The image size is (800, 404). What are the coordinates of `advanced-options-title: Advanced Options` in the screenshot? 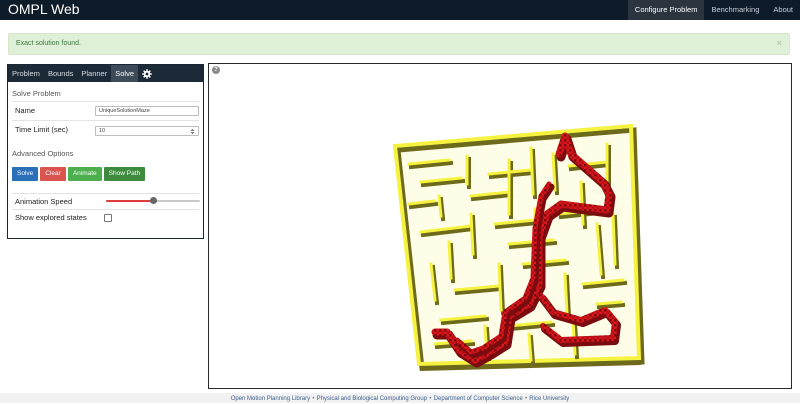 It's located at (43, 153).